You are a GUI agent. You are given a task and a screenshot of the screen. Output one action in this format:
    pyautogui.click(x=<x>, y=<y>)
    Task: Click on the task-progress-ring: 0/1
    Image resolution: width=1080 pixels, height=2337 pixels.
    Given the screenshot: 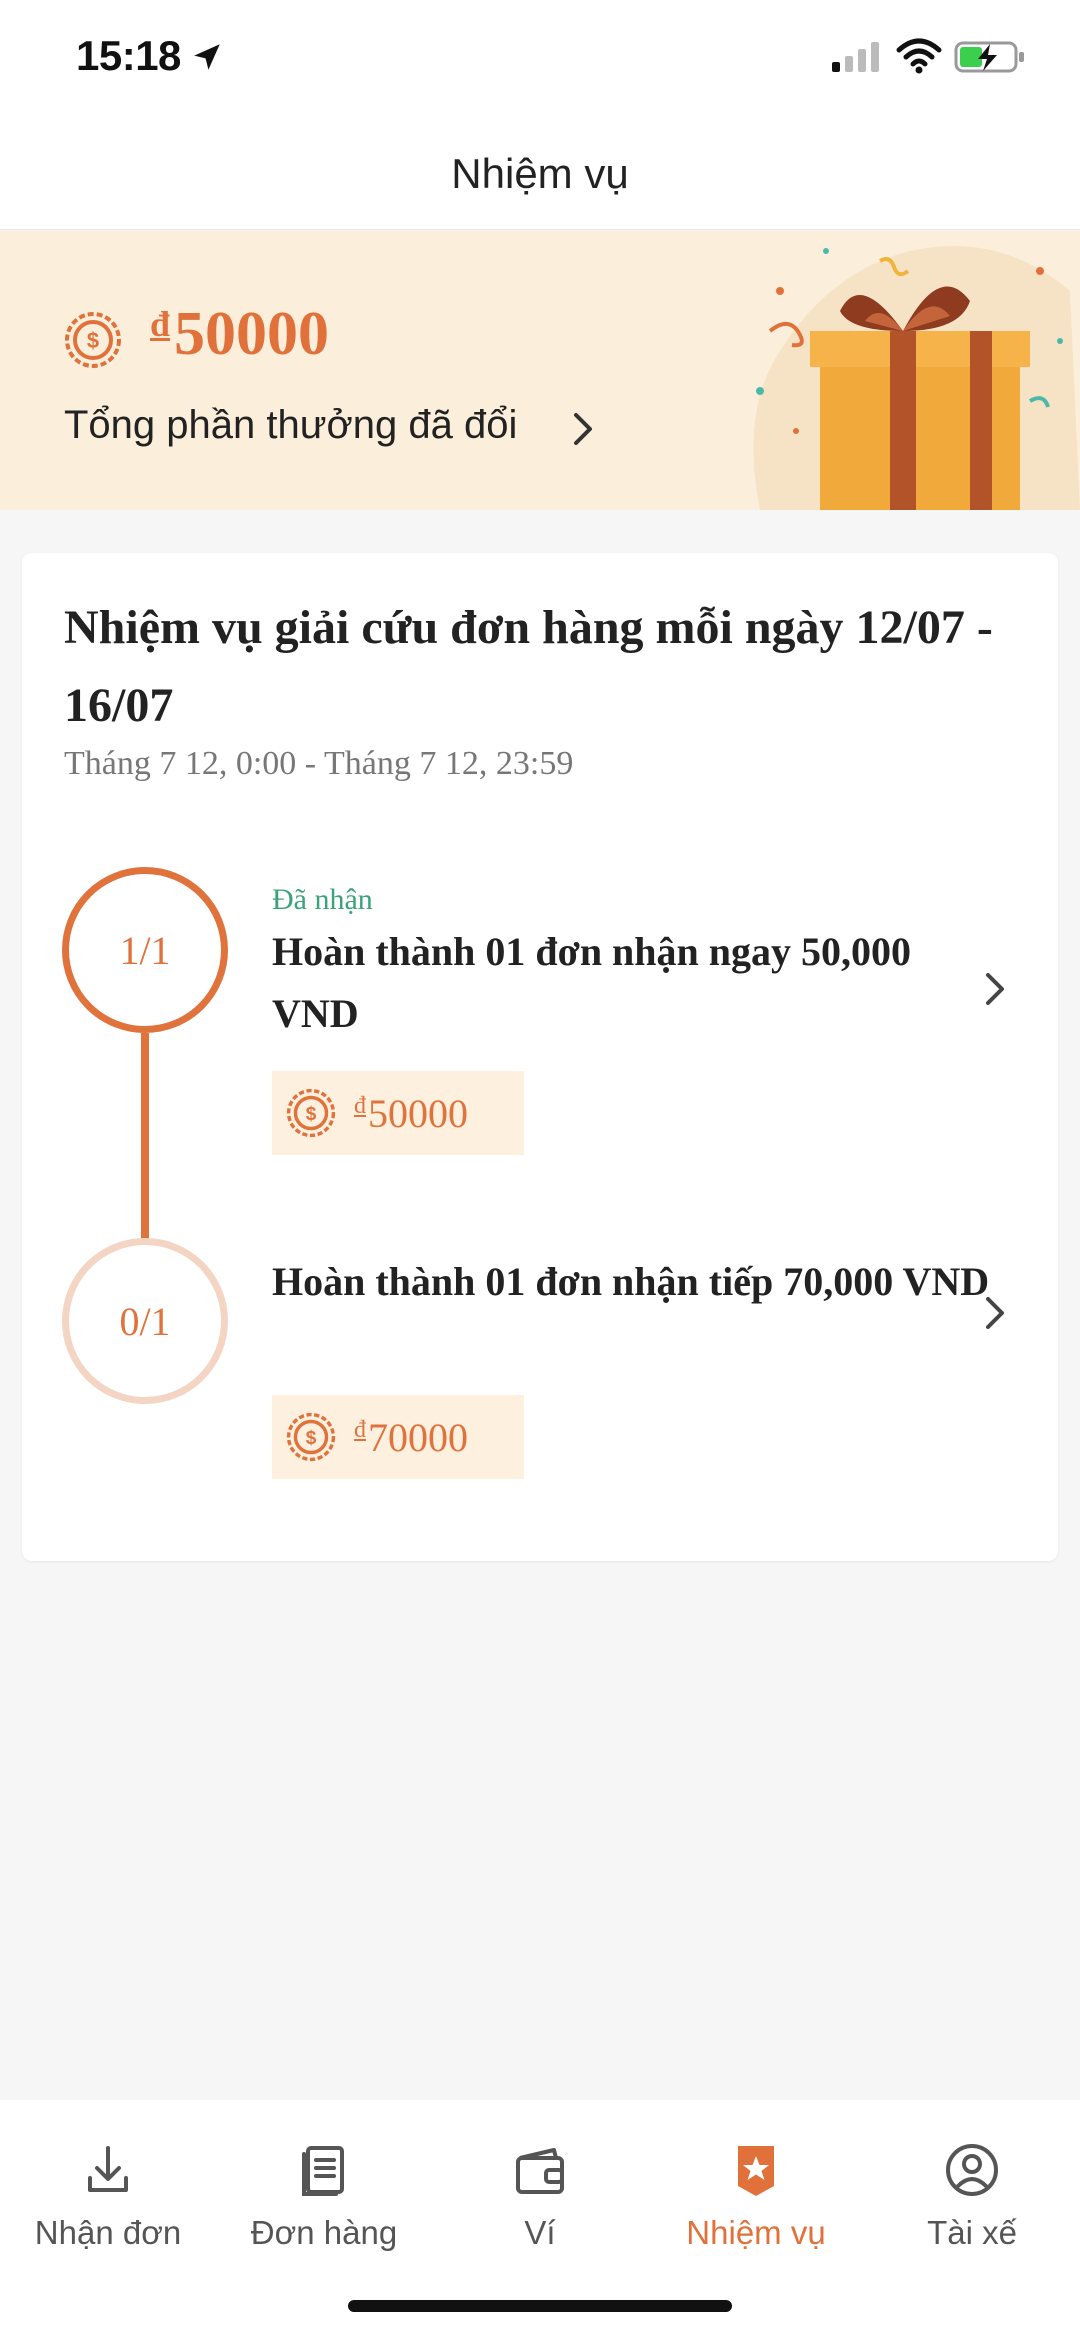 What is the action you would take?
    pyautogui.click(x=145, y=1321)
    